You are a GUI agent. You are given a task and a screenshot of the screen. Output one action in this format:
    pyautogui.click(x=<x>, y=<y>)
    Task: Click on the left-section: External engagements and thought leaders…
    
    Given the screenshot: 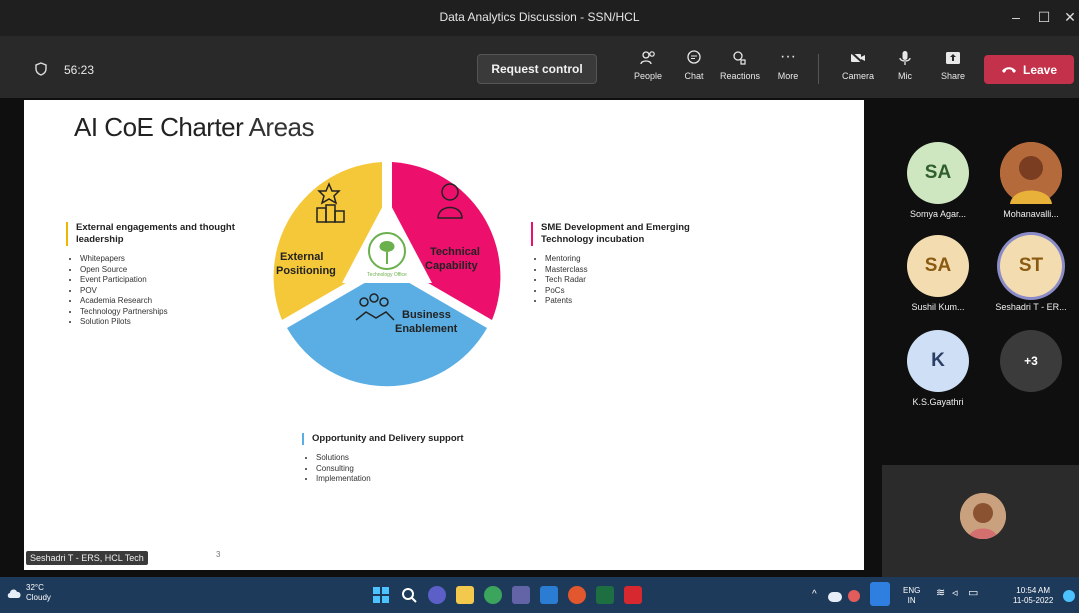 What is the action you would take?
    pyautogui.click(x=155, y=275)
    